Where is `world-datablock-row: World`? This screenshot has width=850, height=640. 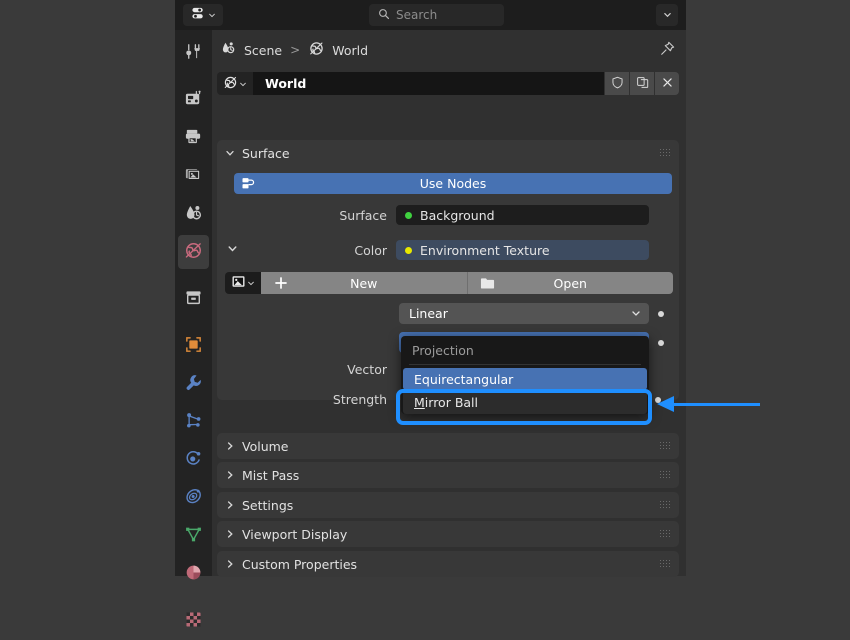
world-datablock-row: World is located at coordinates (448, 83).